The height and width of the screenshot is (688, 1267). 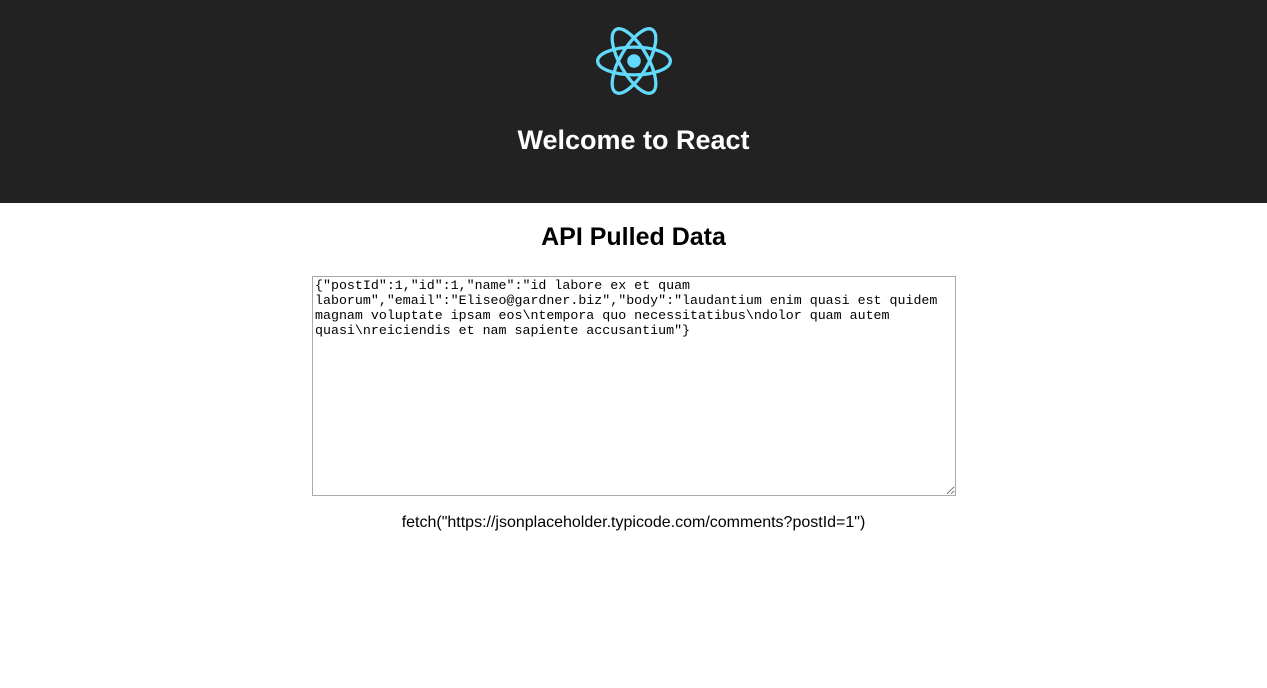 I want to click on react-logo-icon, so click(x=634, y=61).